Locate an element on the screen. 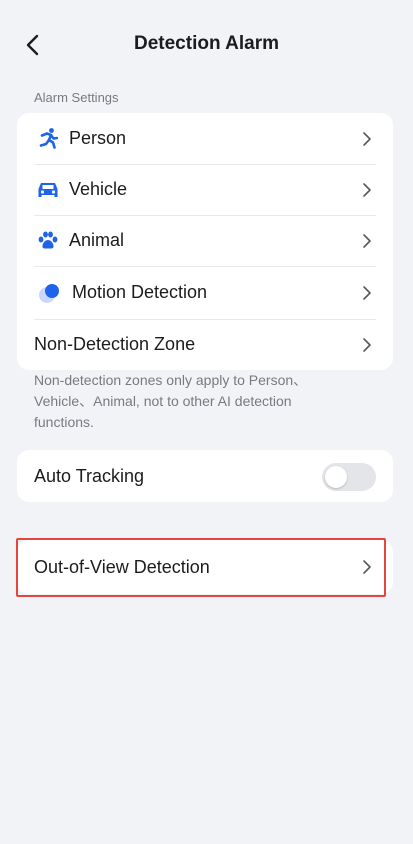 The height and width of the screenshot is (844, 413). section-label-alarm-settings: Alarm Settings is located at coordinates (76, 97).